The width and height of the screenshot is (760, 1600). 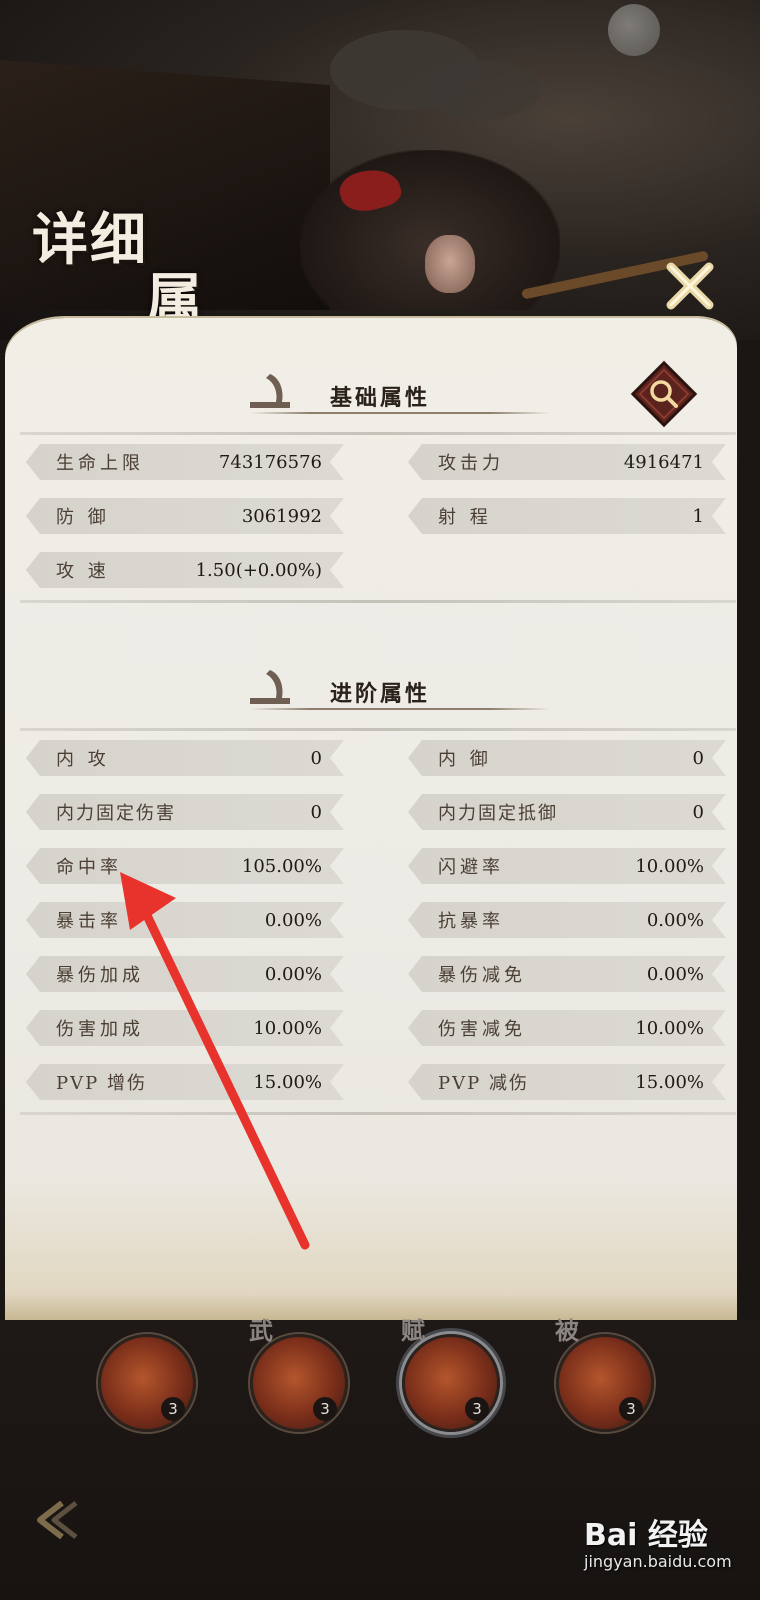 I want to click on page-title: 详细 属性, so click(x=143, y=254).